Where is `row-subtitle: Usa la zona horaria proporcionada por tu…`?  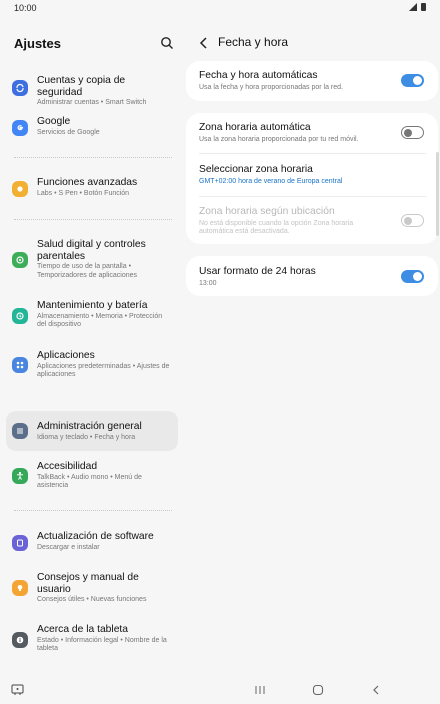 row-subtitle: Usa la zona horaria proporcionada por tu… is located at coordinates (279, 139).